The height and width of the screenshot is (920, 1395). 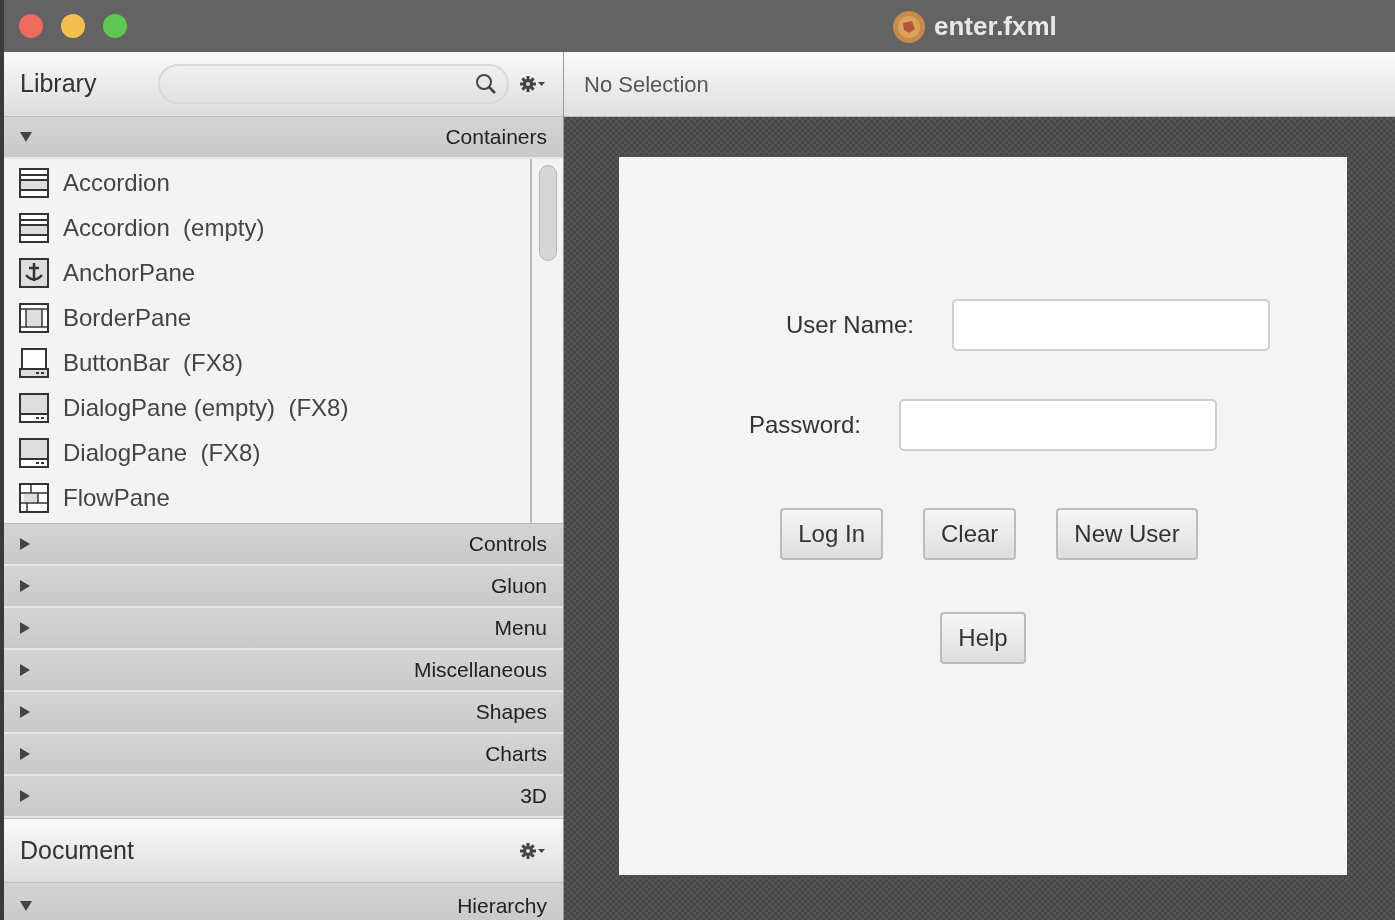 I want to click on library-item: ButtonBar (FX8), so click(x=267, y=362).